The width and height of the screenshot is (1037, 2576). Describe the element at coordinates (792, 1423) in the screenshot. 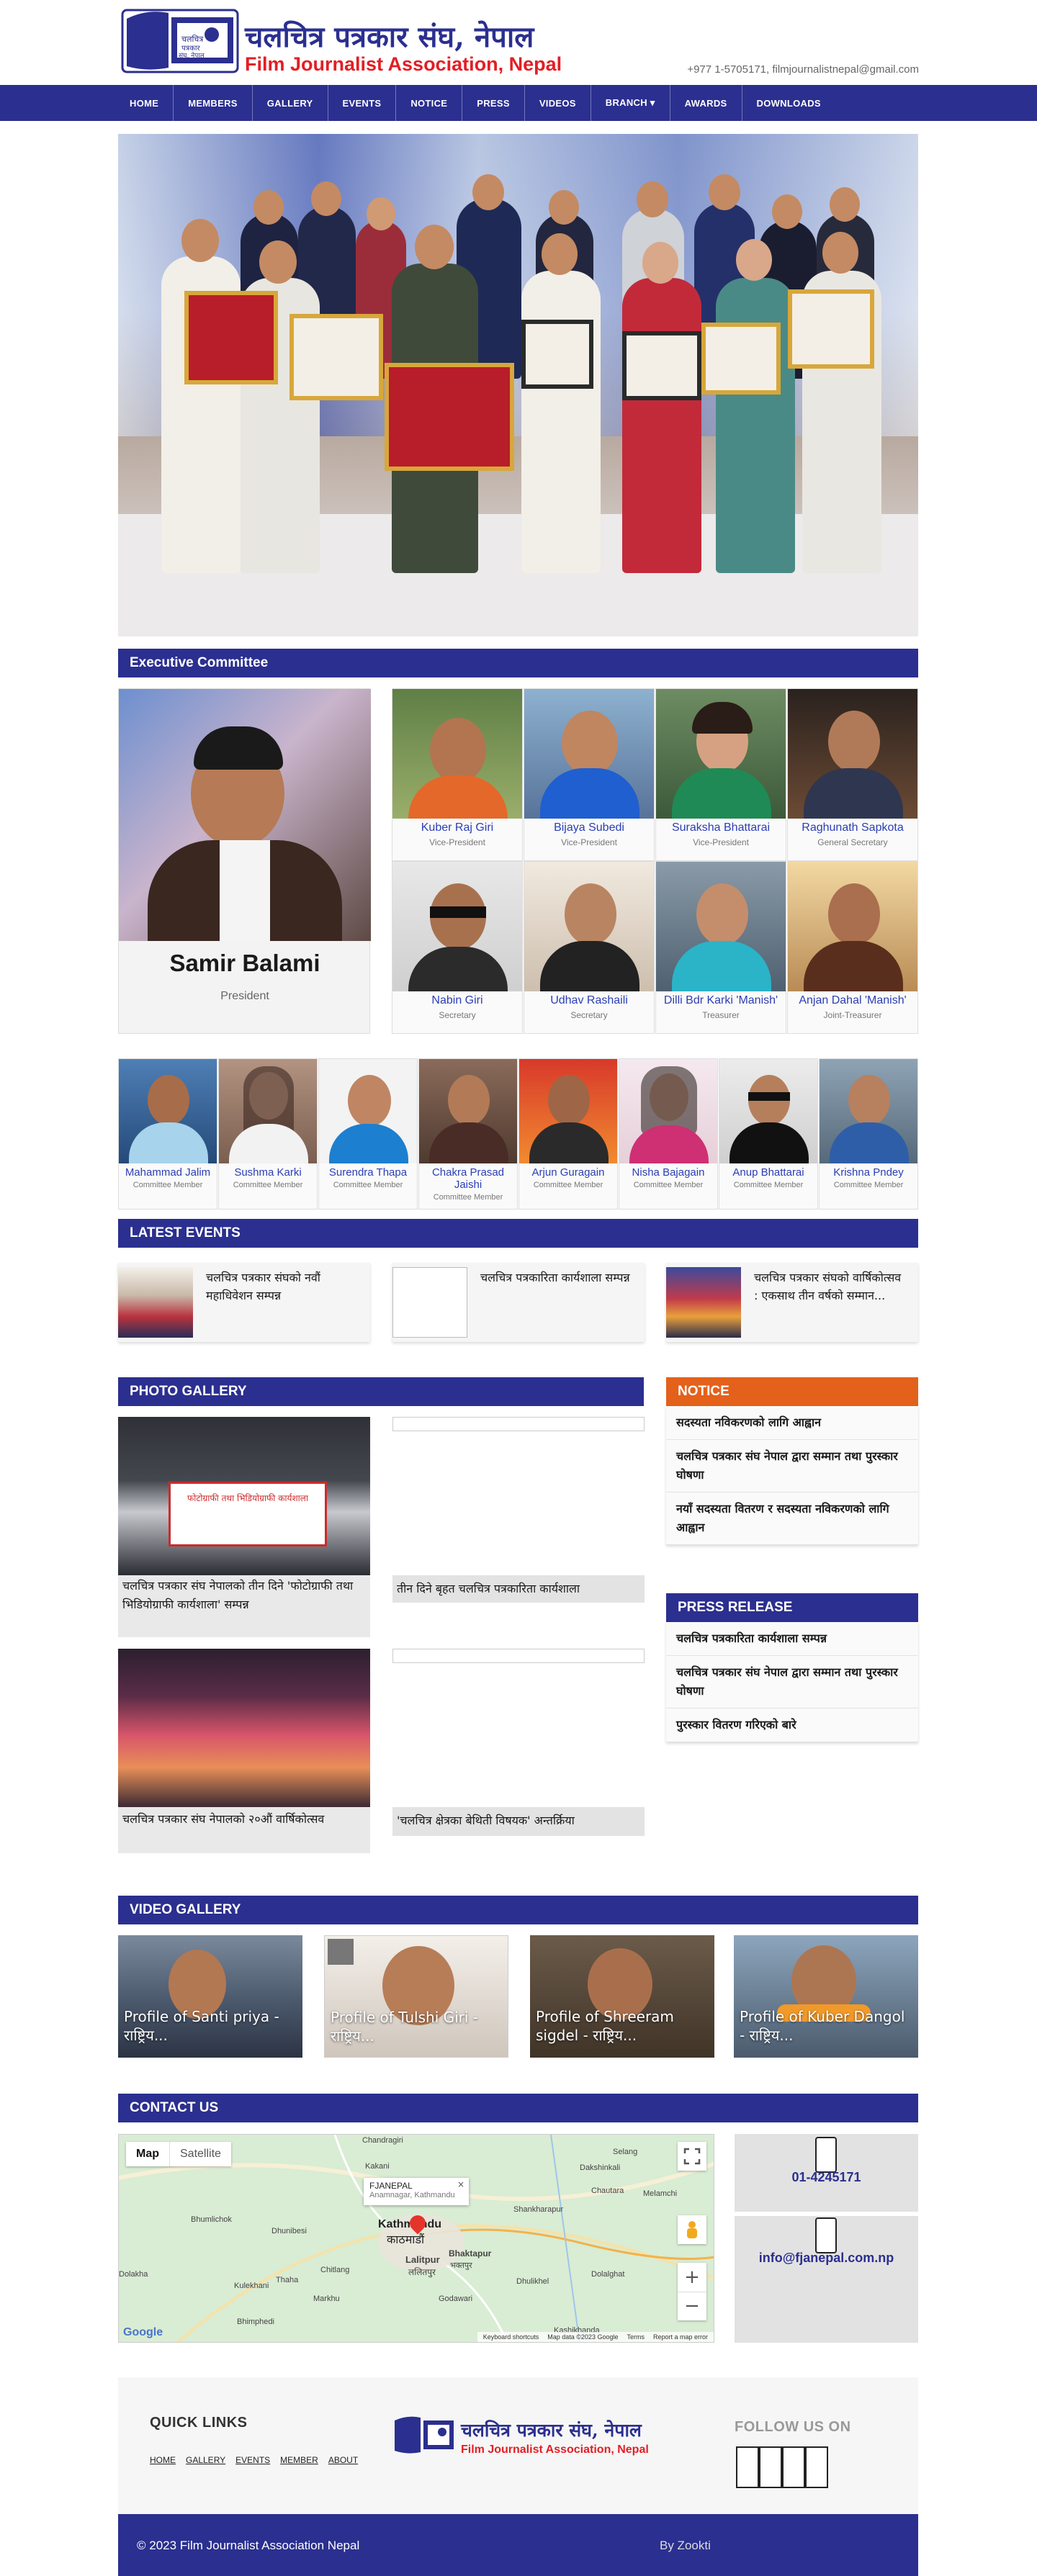

I see `notice-item: सदस्यता नविकरणको लागि आह्वान` at that location.